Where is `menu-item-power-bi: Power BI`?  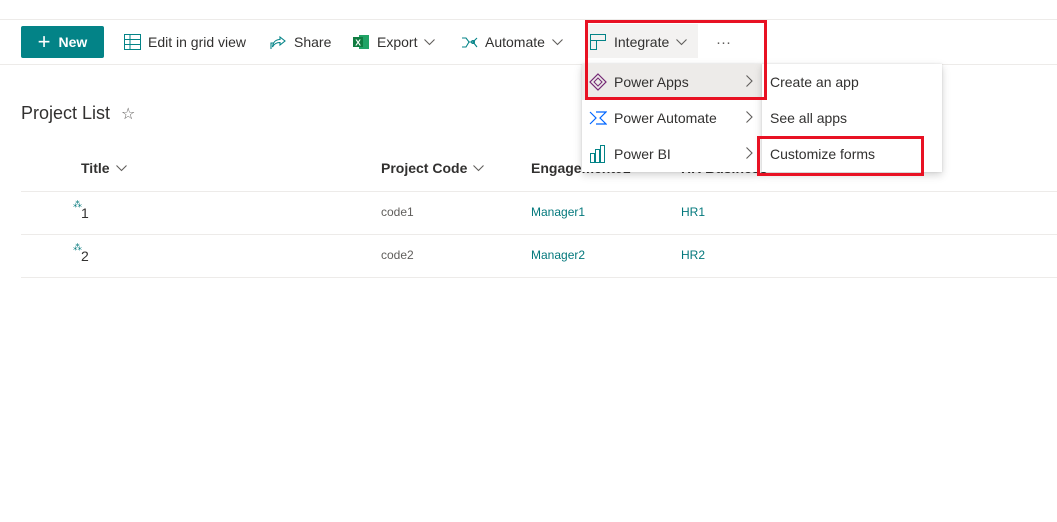
menu-item-power-bi: Power BI is located at coordinates (672, 154).